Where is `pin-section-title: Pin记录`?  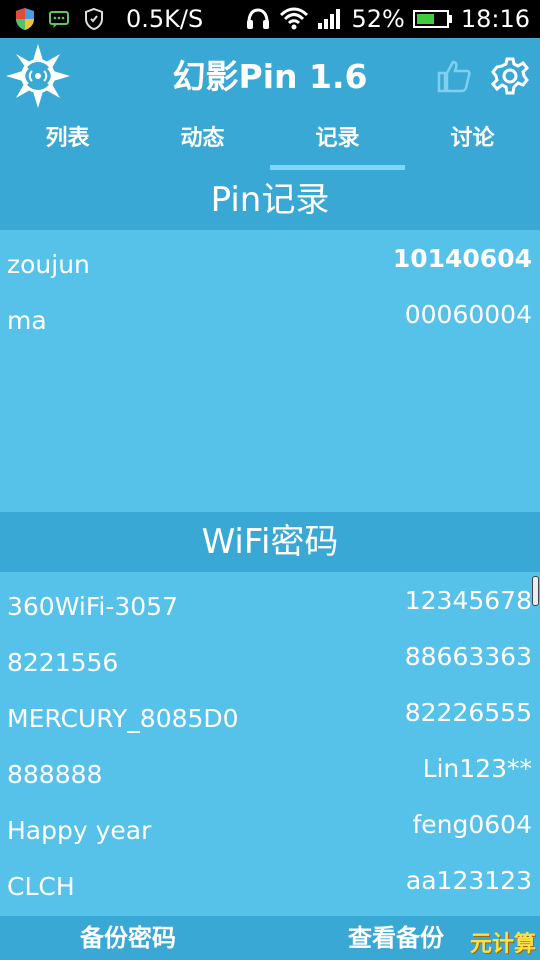
pin-section-title: Pin记录 is located at coordinates (270, 200).